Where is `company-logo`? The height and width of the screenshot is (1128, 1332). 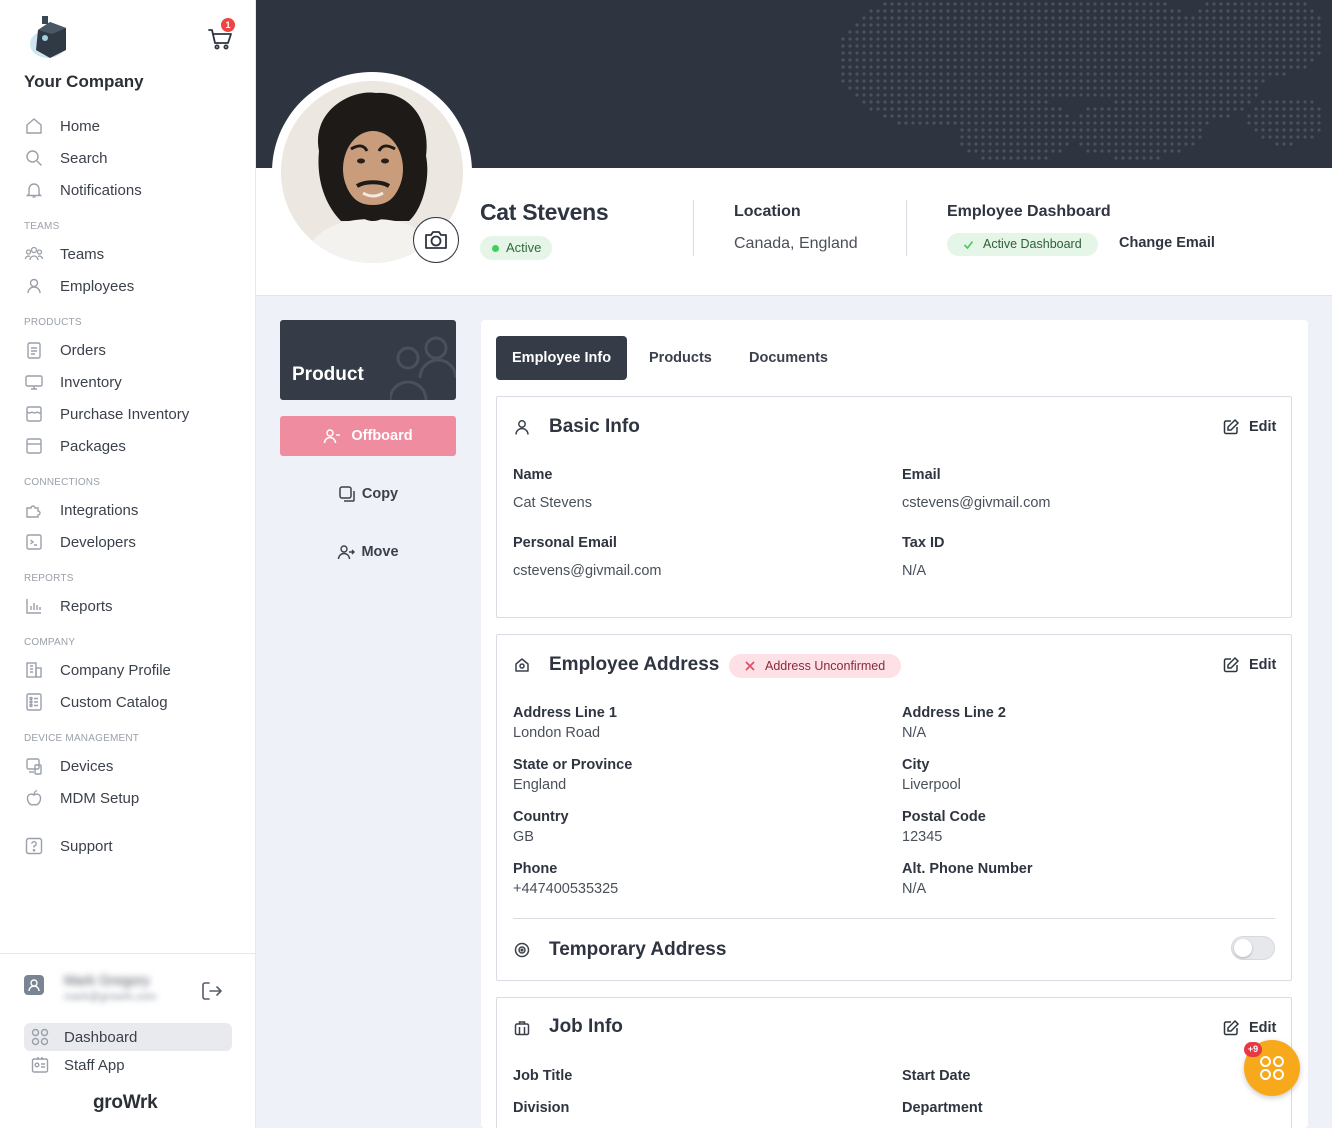 company-logo is located at coordinates (51, 37).